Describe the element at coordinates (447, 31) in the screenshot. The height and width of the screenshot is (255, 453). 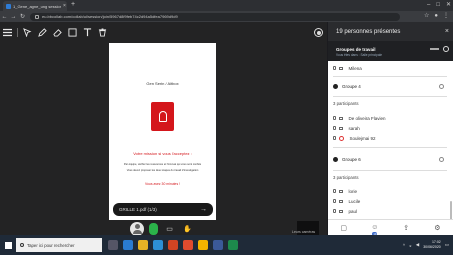
I see `close-panel-icon: ×` at that location.